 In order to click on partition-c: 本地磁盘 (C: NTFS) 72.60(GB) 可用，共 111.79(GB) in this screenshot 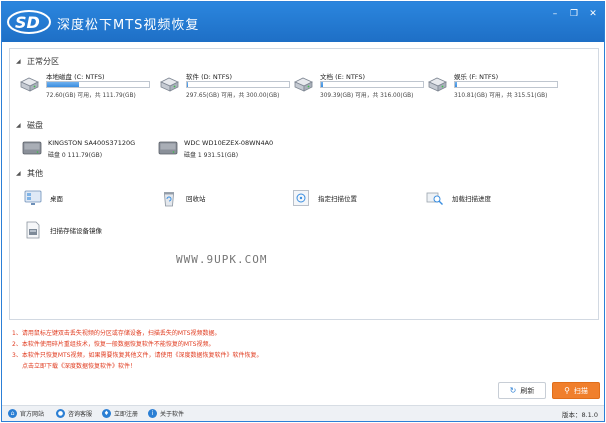, I will do `click(86, 85)`.